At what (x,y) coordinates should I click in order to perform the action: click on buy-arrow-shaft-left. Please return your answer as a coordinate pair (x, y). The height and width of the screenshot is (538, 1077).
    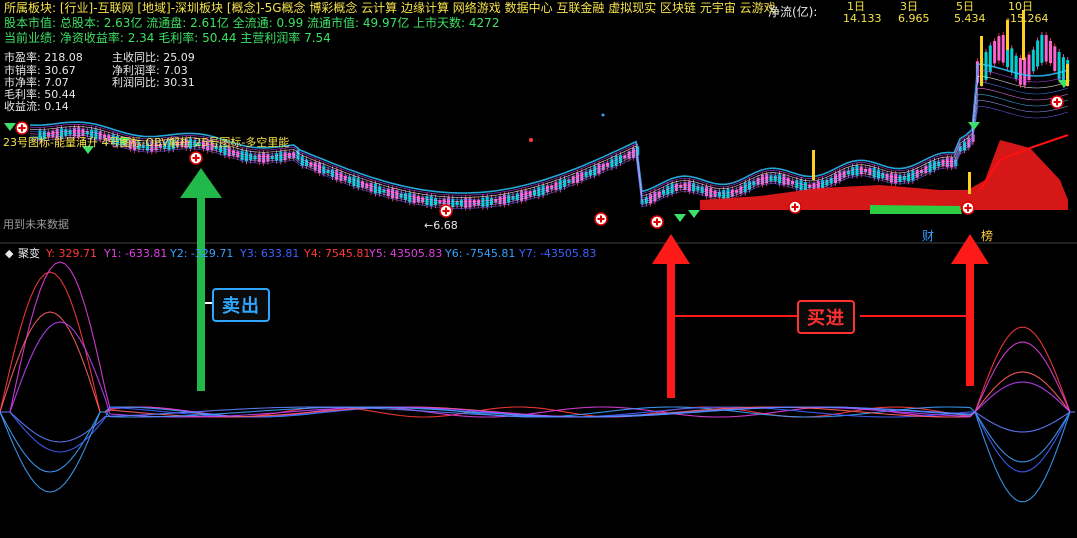
    Looking at the image, I should click on (671, 330).